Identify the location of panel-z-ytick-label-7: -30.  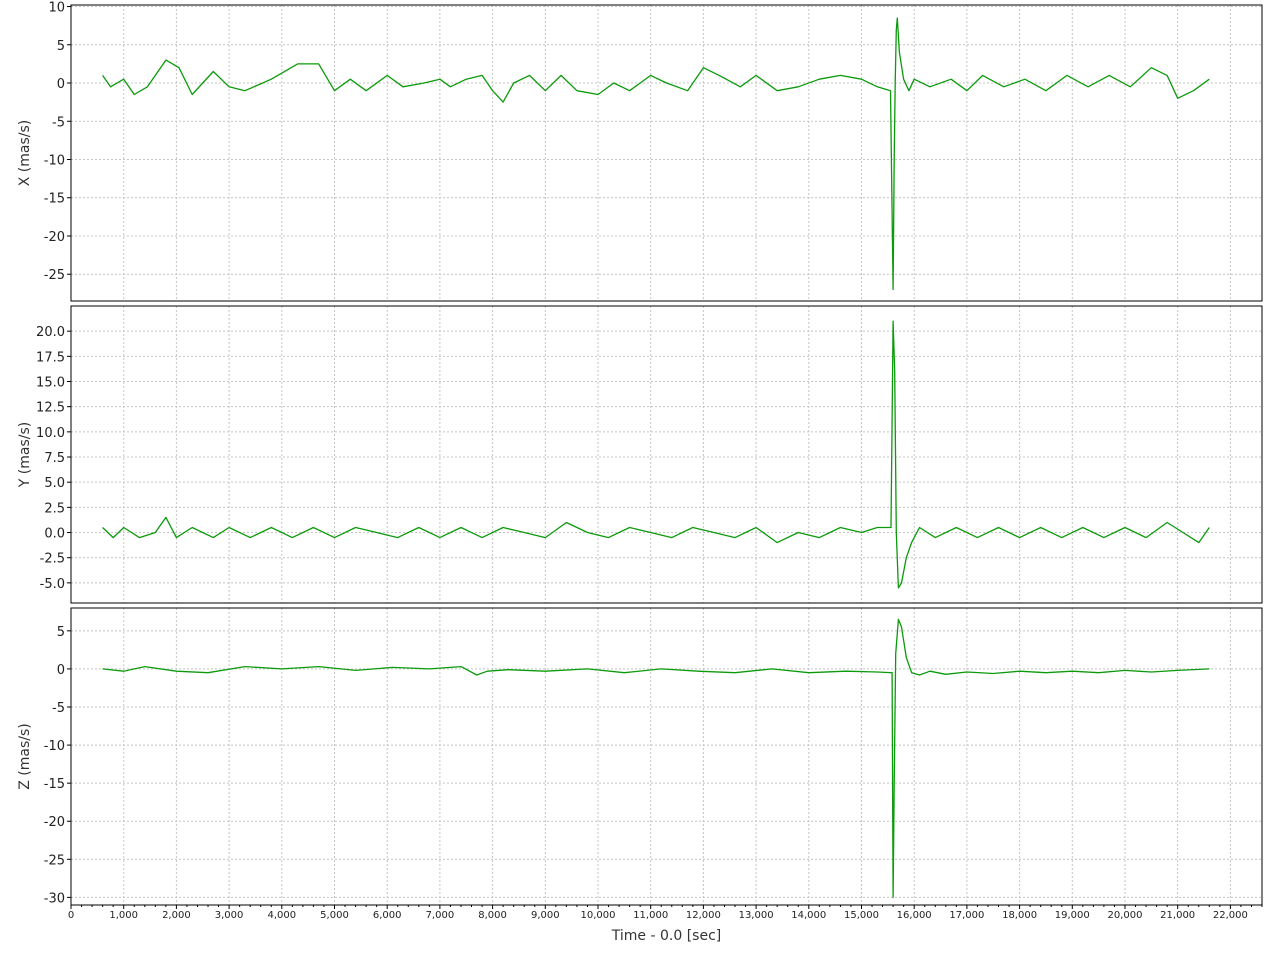
(54, 898).